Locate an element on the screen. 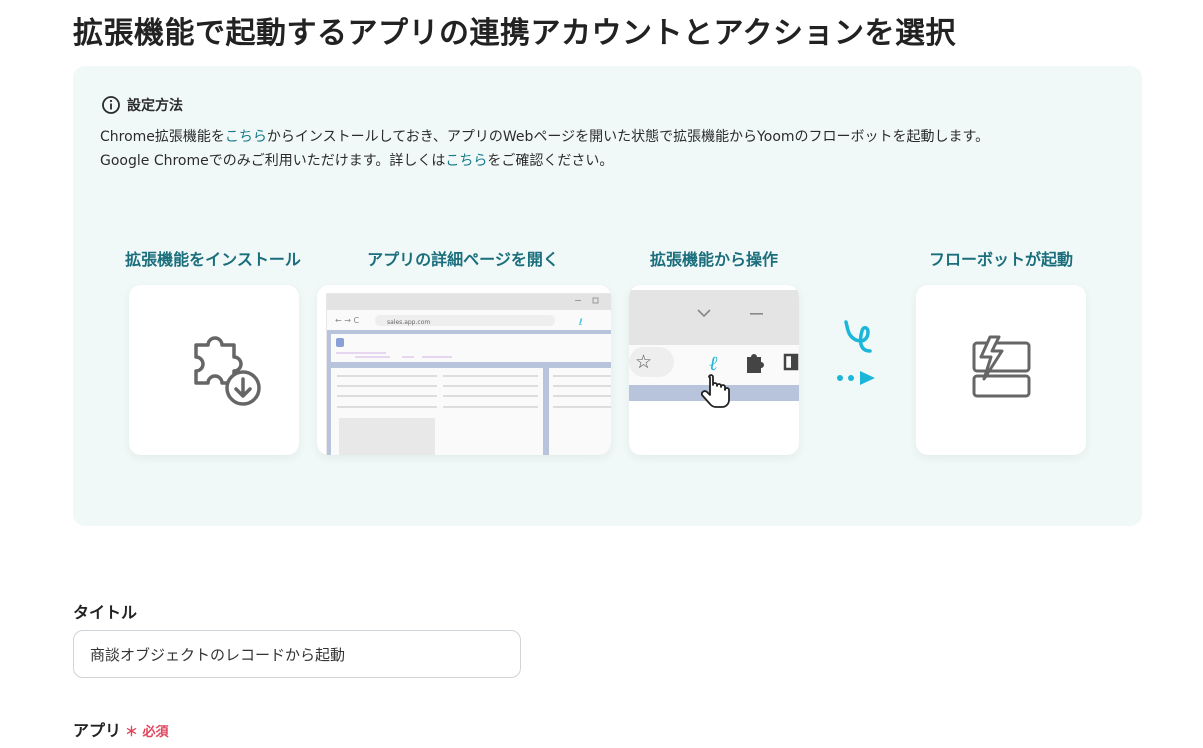 This screenshot has width=1203, height=748. flowbot-launch-icon is located at coordinates (1001, 366).